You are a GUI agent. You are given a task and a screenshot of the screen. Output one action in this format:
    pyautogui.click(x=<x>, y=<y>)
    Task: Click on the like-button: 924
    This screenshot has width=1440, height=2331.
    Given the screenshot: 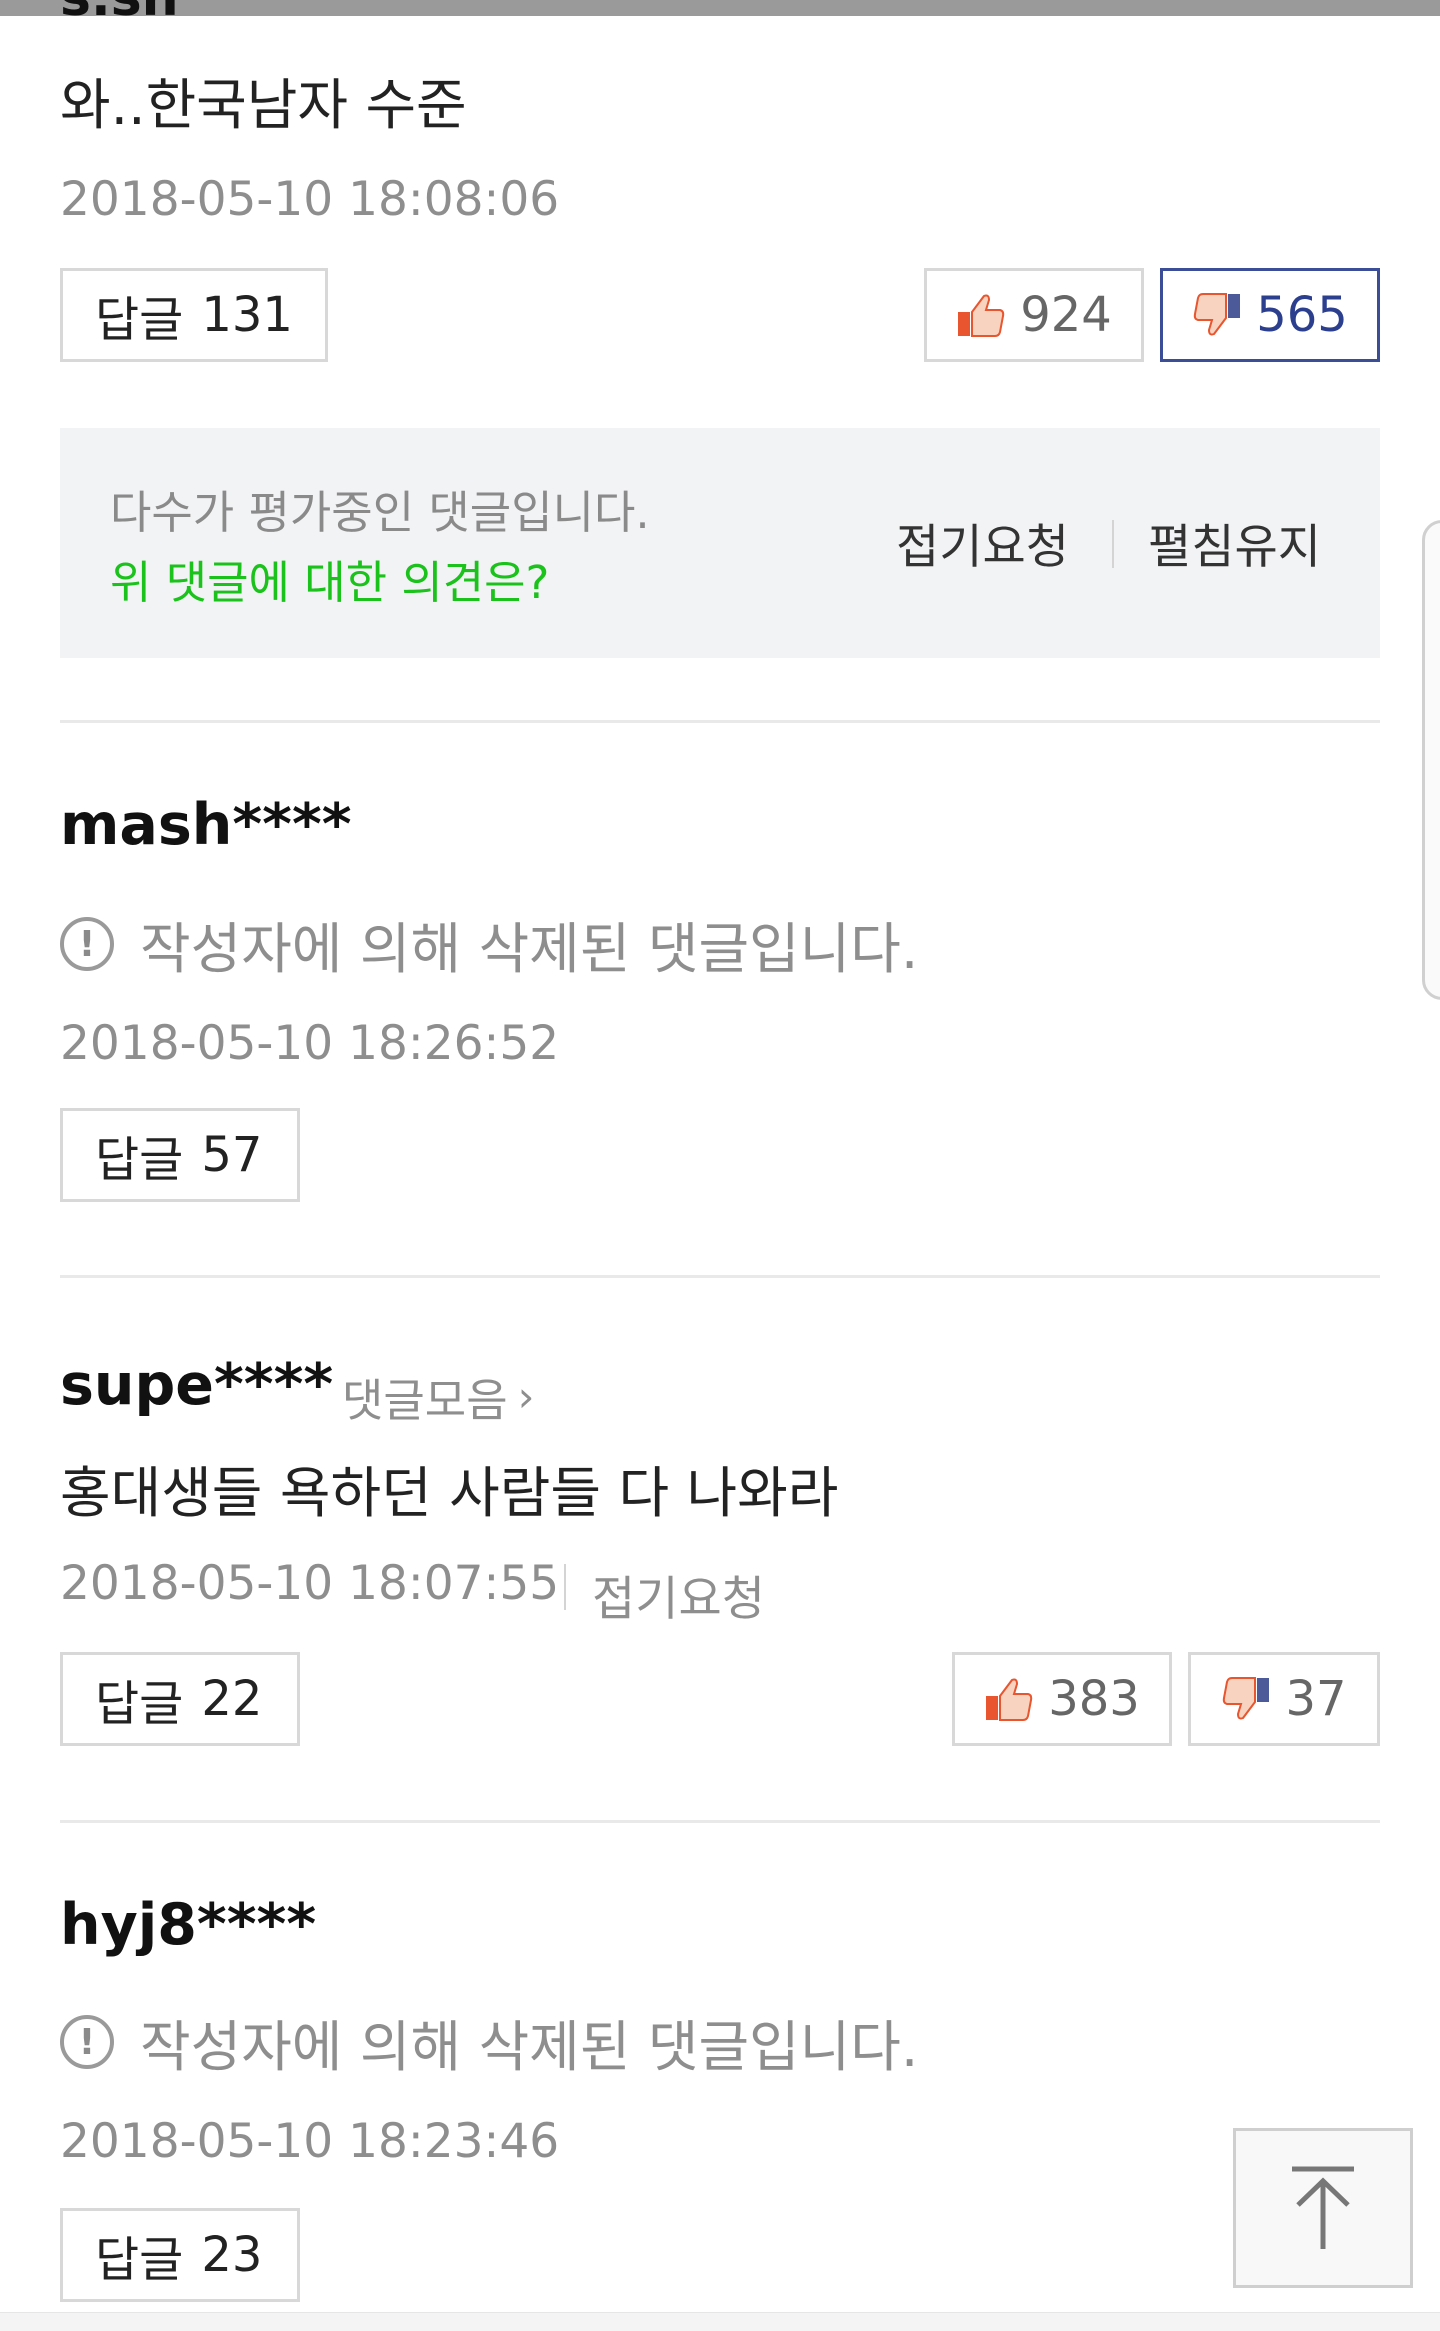 What is the action you would take?
    pyautogui.click(x=1034, y=315)
    